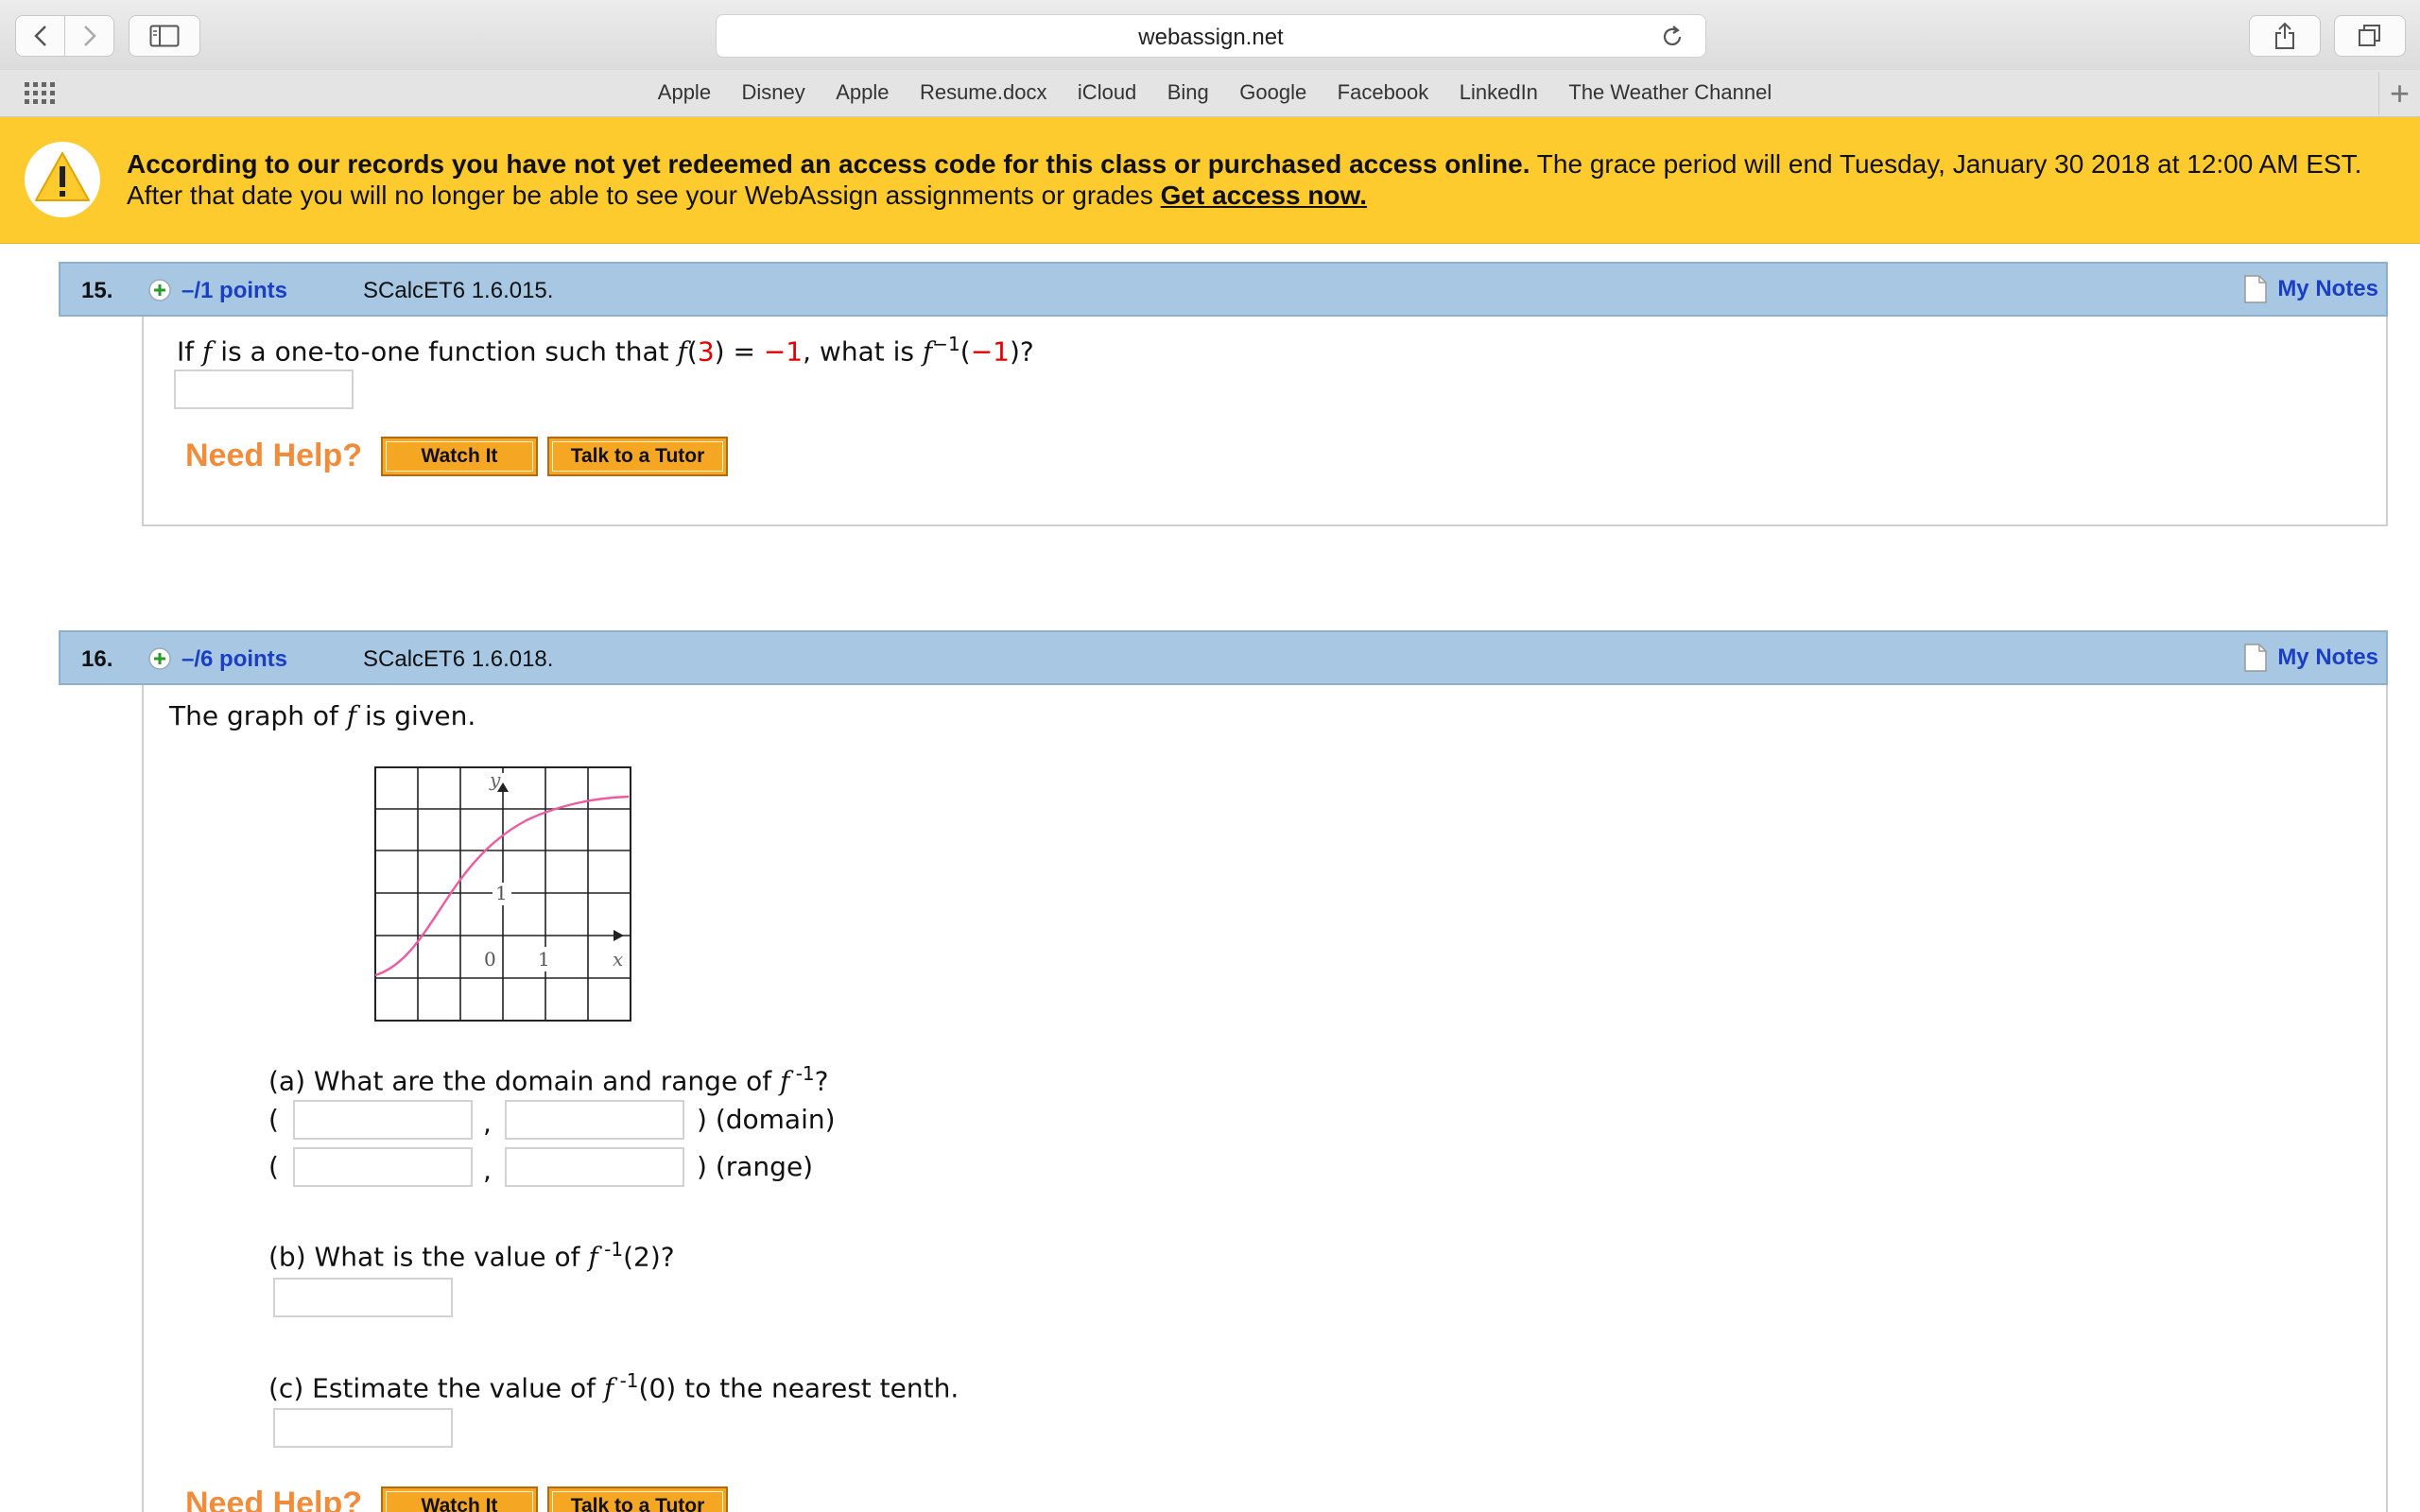  What do you see at coordinates (1670, 92) in the screenshot?
I see `favorite-weather-channel: The Weather Channel` at bounding box center [1670, 92].